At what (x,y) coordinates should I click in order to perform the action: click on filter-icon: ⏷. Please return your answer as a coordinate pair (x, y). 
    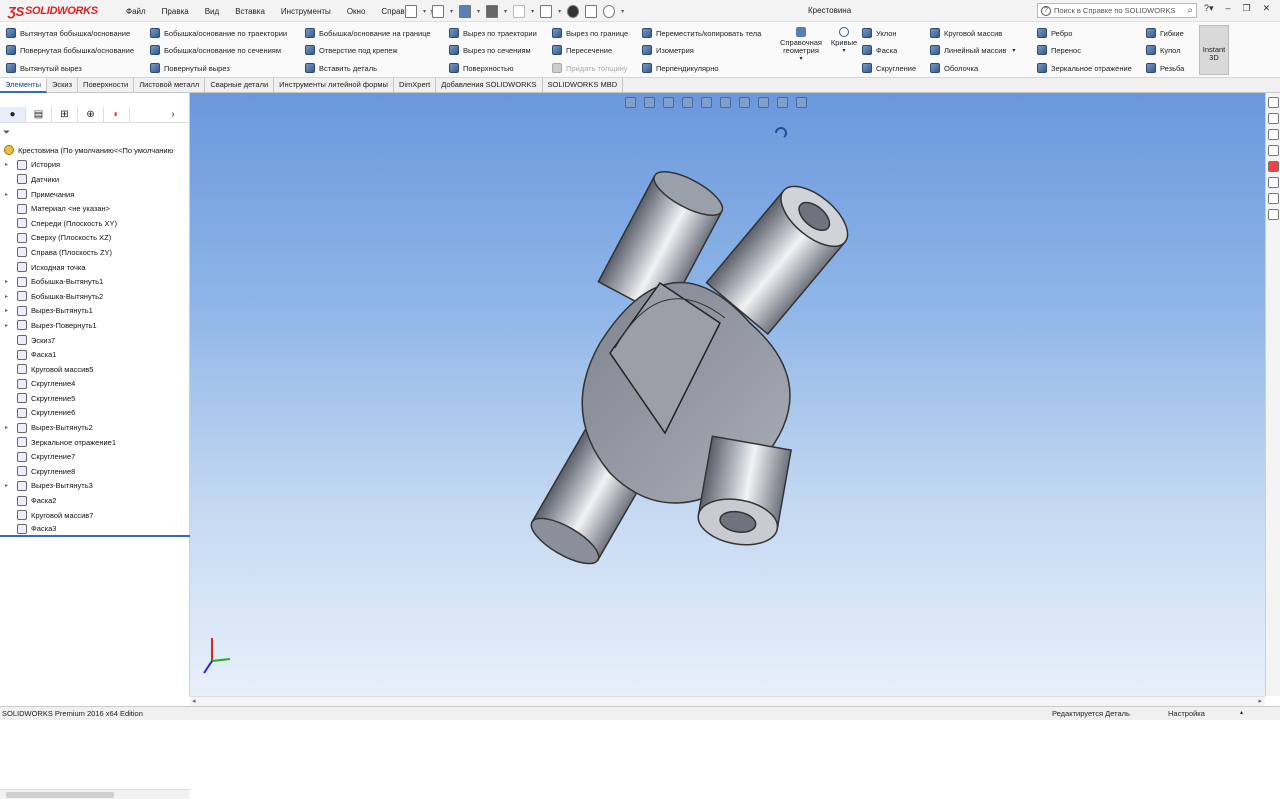
    Looking at the image, I should click on (6, 132).